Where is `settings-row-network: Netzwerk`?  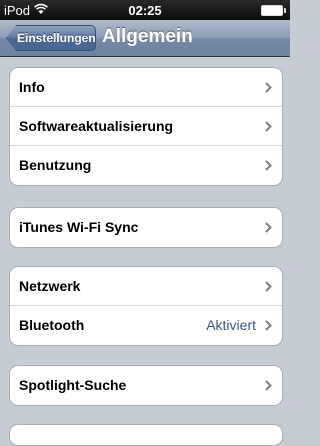
settings-row-network: Netzwerk is located at coordinates (146, 286).